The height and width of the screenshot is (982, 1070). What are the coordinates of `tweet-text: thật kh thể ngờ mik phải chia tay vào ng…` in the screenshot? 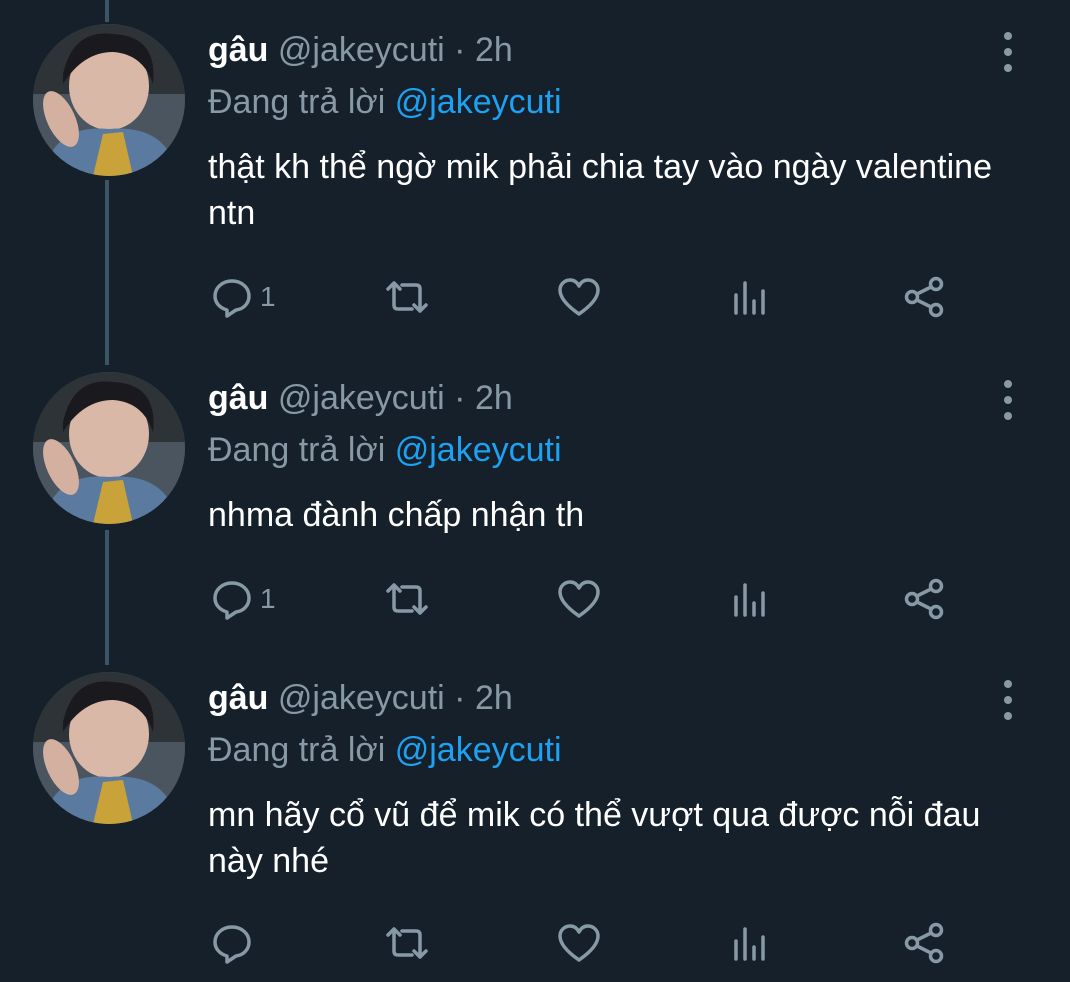 It's located at (600, 190).